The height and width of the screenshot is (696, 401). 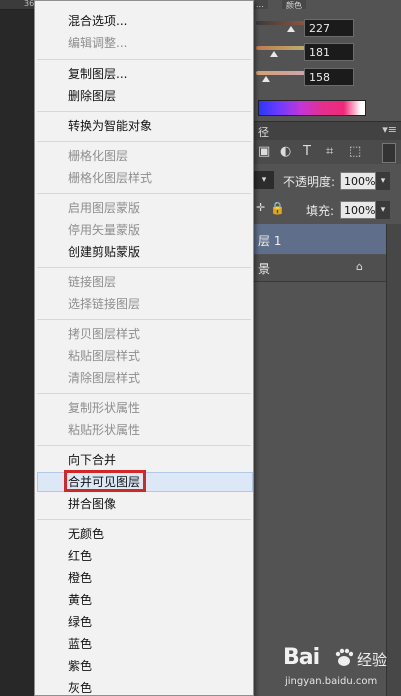 What do you see at coordinates (393, 460) in the screenshot?
I see `layers-scrollbar` at bounding box center [393, 460].